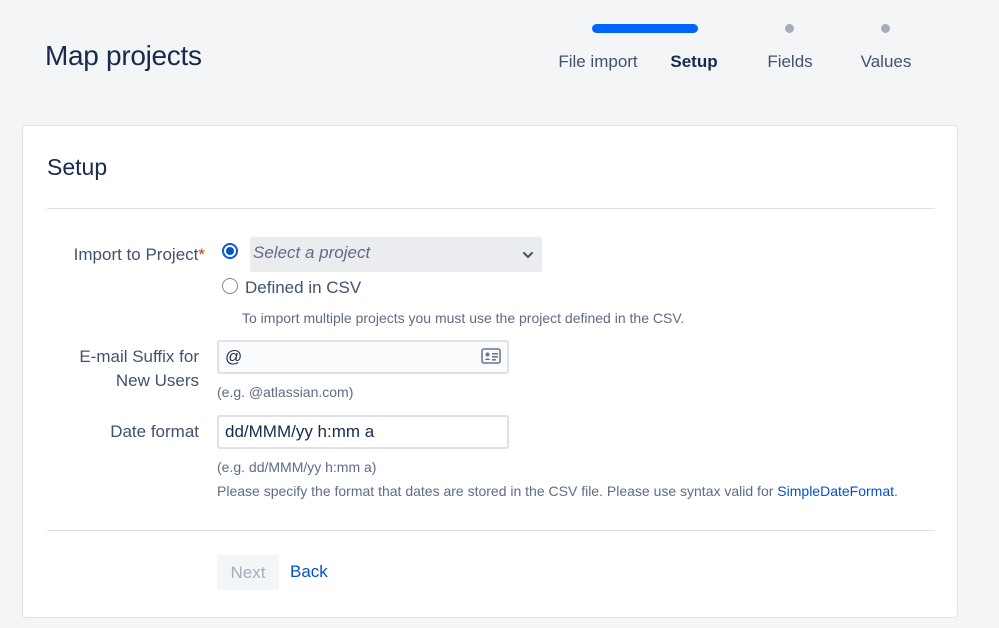 The width and height of the screenshot is (999, 628). What do you see at coordinates (528, 255) in the screenshot?
I see `chevron-down-icon` at bounding box center [528, 255].